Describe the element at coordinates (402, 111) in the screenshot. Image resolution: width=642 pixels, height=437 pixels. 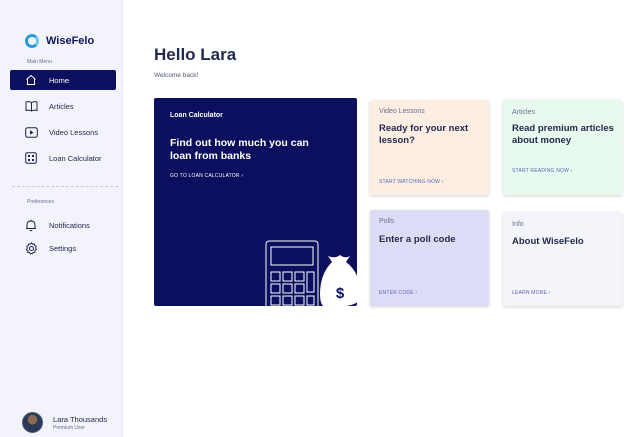
I see `card-category: Video Lessons` at that location.